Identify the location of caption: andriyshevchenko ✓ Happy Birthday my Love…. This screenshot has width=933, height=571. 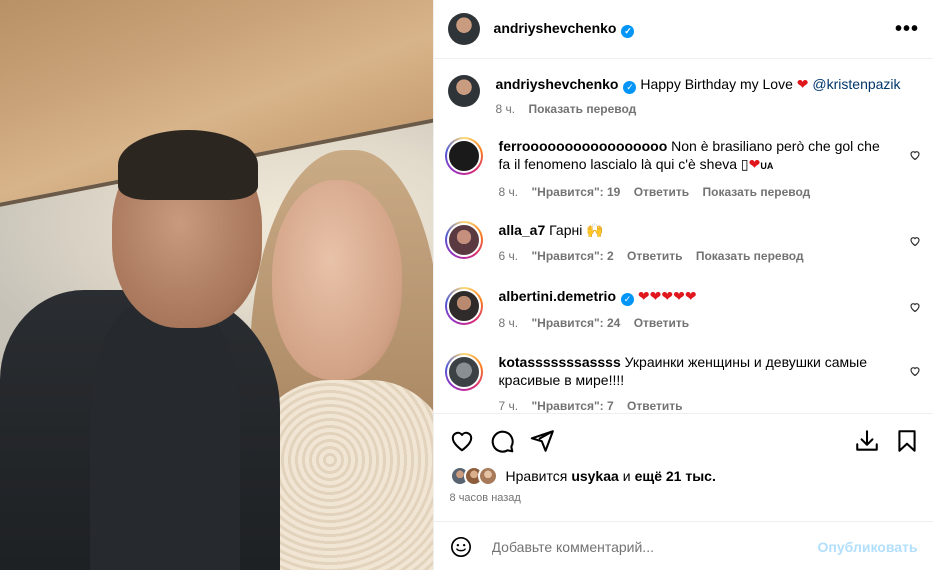
(685, 96).